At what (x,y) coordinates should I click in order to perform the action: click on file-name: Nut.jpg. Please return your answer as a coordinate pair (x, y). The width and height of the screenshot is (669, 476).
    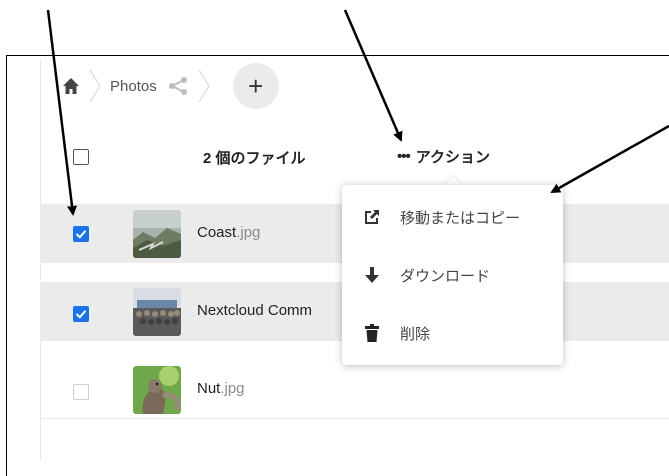
    Looking at the image, I should click on (221, 388).